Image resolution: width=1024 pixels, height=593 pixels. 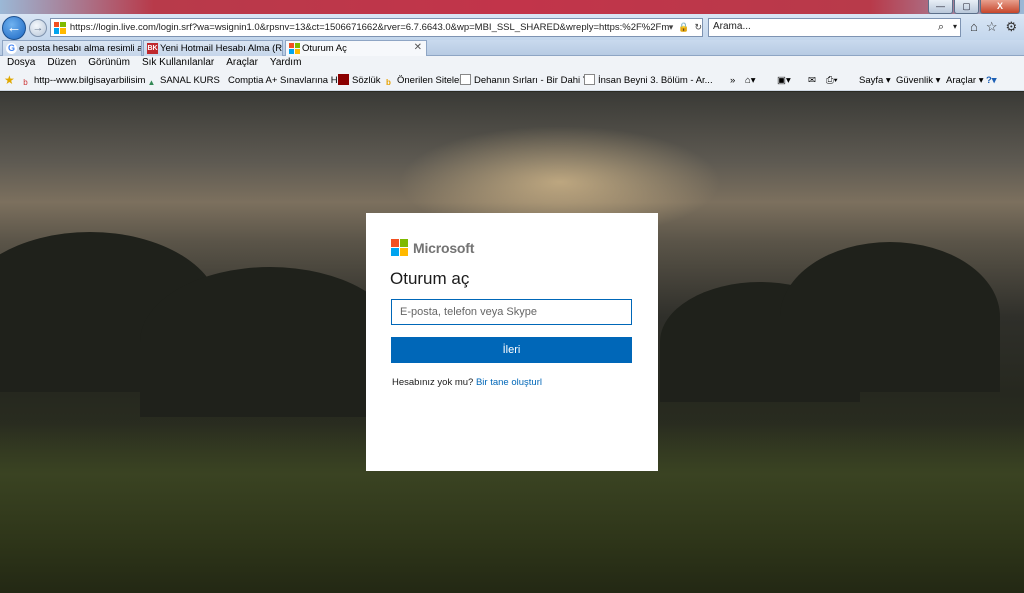 I want to click on site-icon: ▲, so click(x=151, y=82).